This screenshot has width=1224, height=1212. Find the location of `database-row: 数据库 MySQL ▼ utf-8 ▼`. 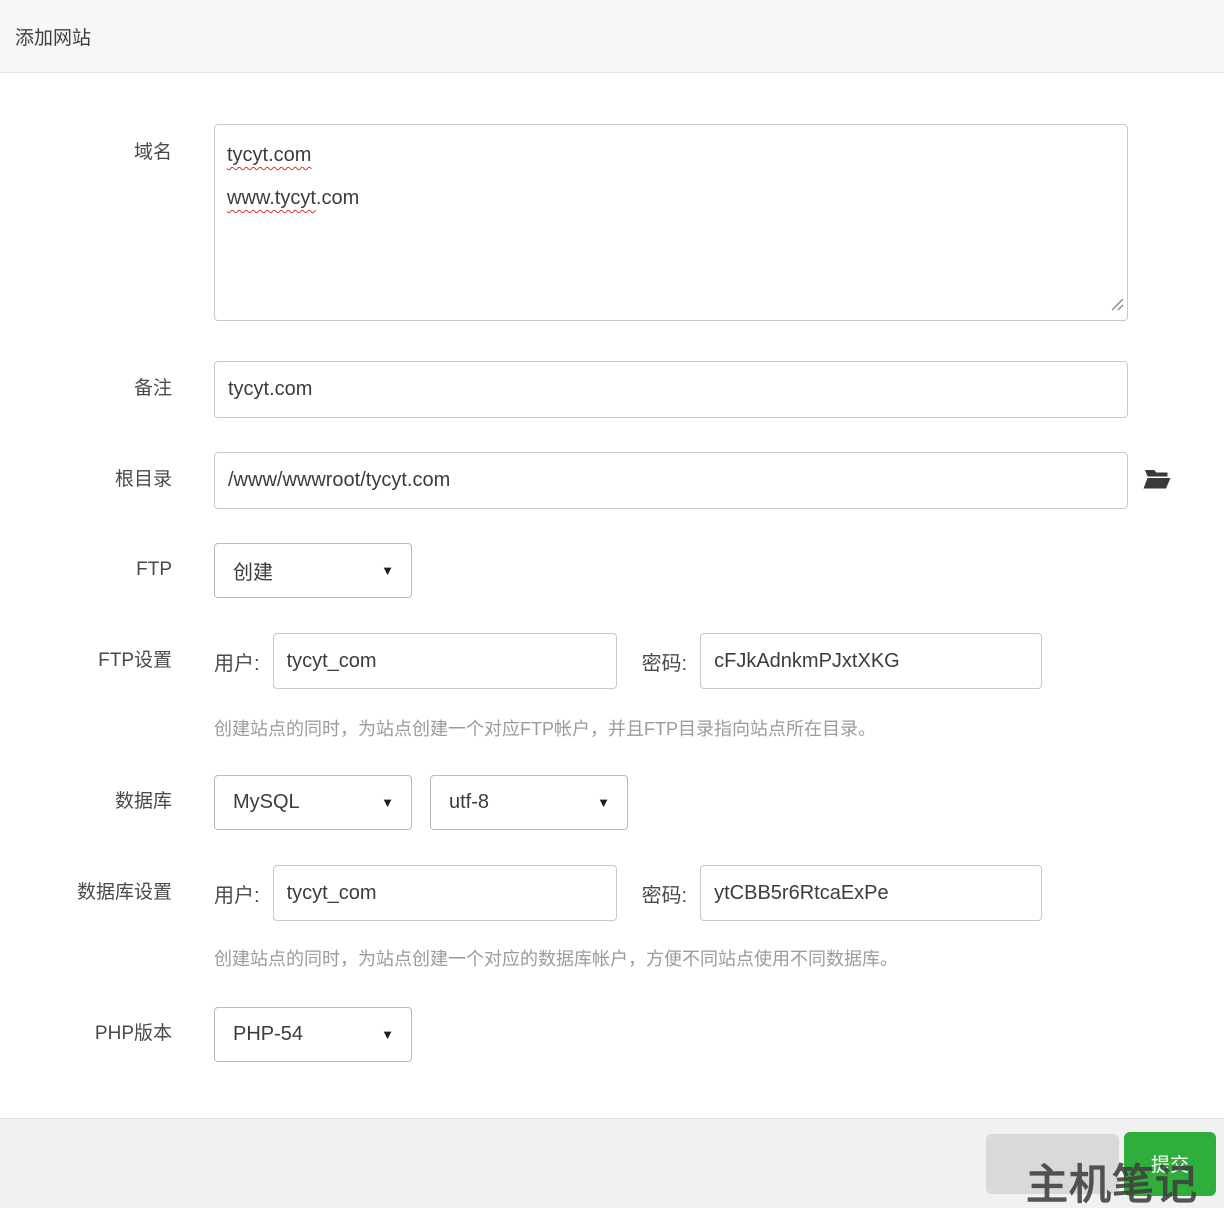

database-row: 数据库 MySQL ▼ utf-8 ▼ is located at coordinates (612, 802).